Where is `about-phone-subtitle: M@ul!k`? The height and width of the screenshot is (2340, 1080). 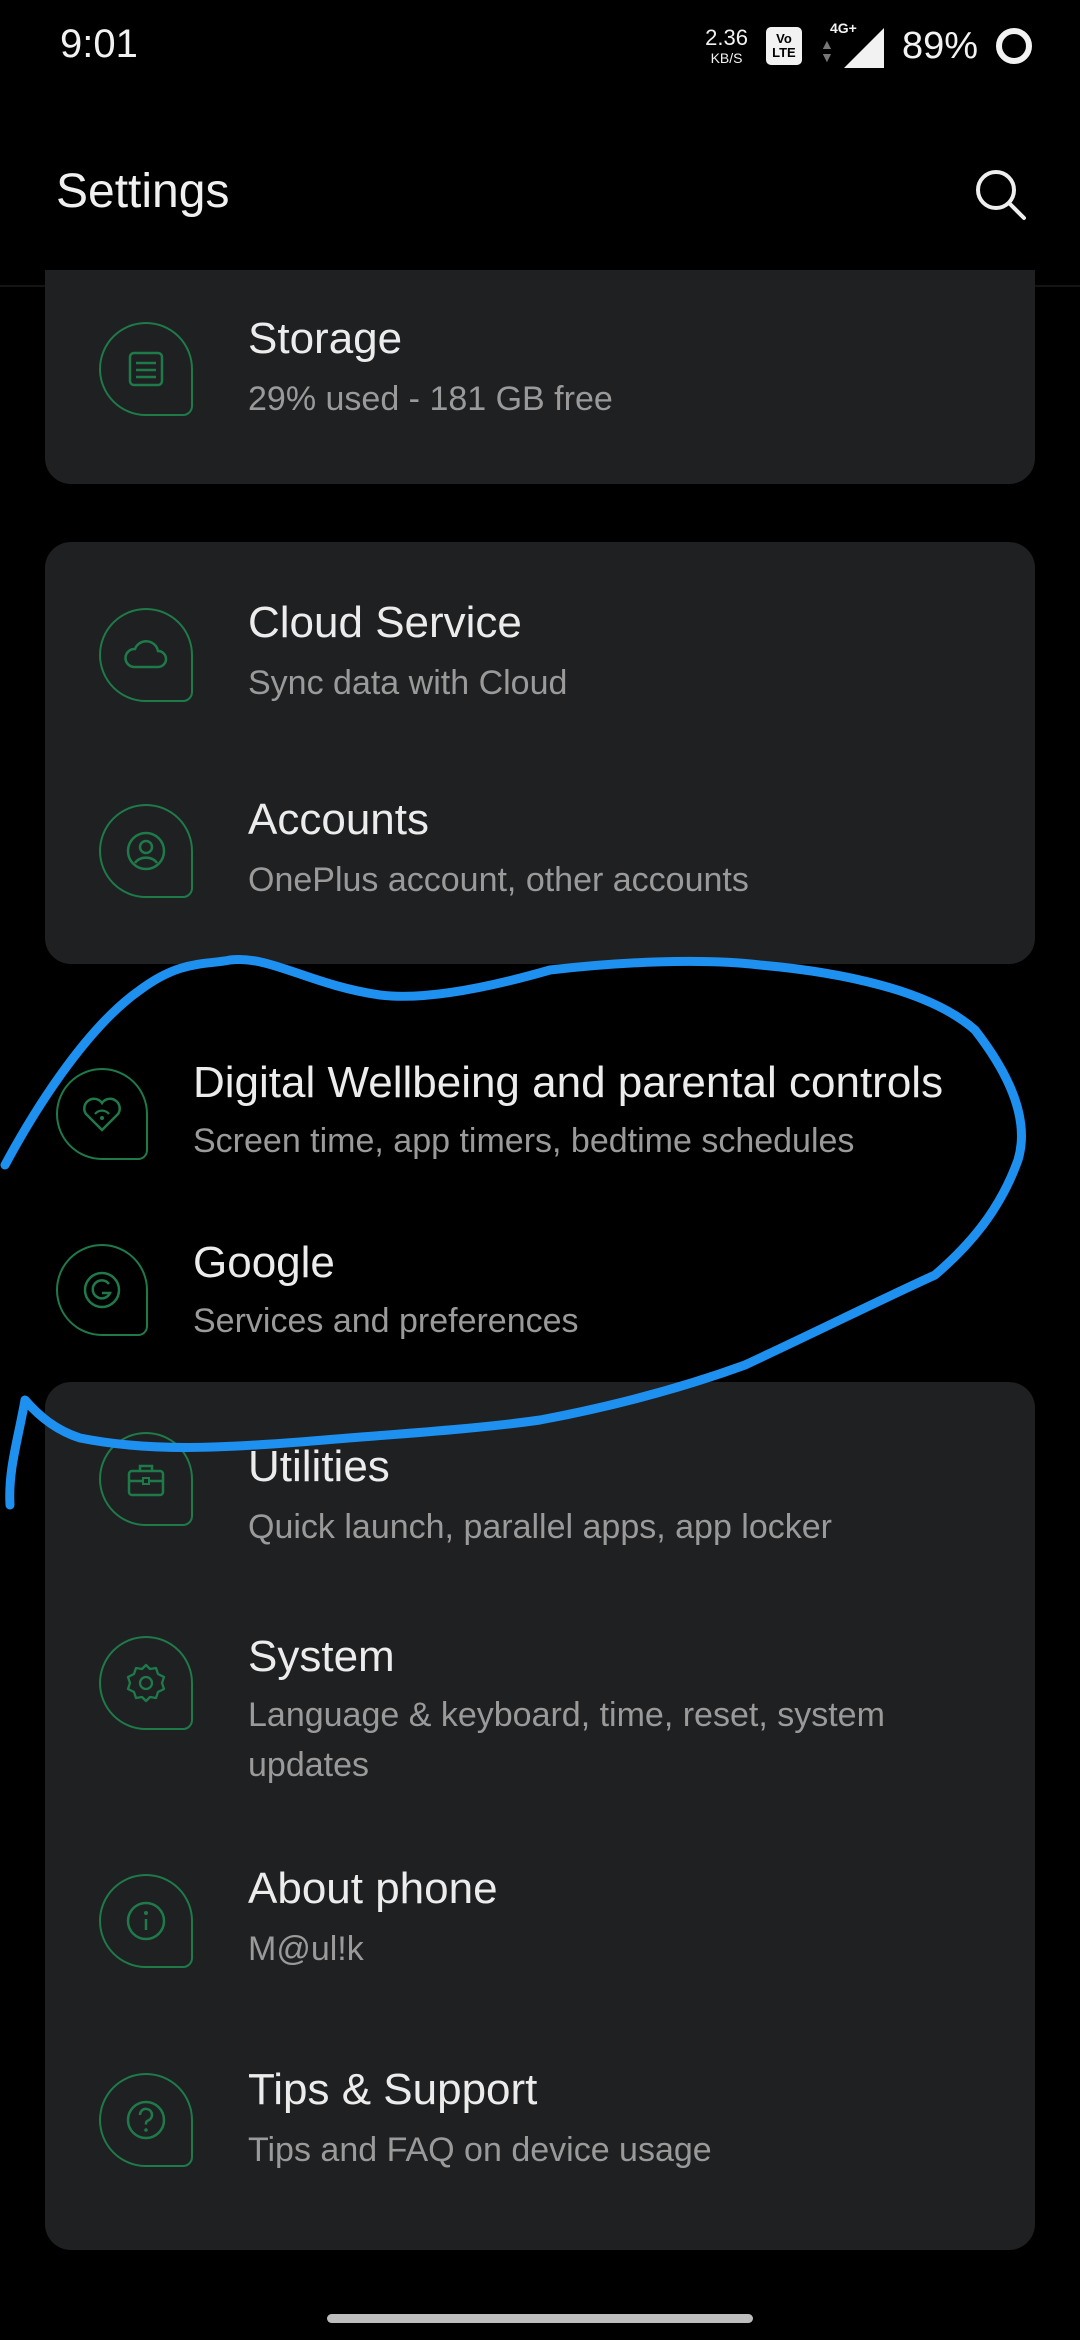
about-phone-subtitle: M@ul!k is located at coordinates (306, 1949).